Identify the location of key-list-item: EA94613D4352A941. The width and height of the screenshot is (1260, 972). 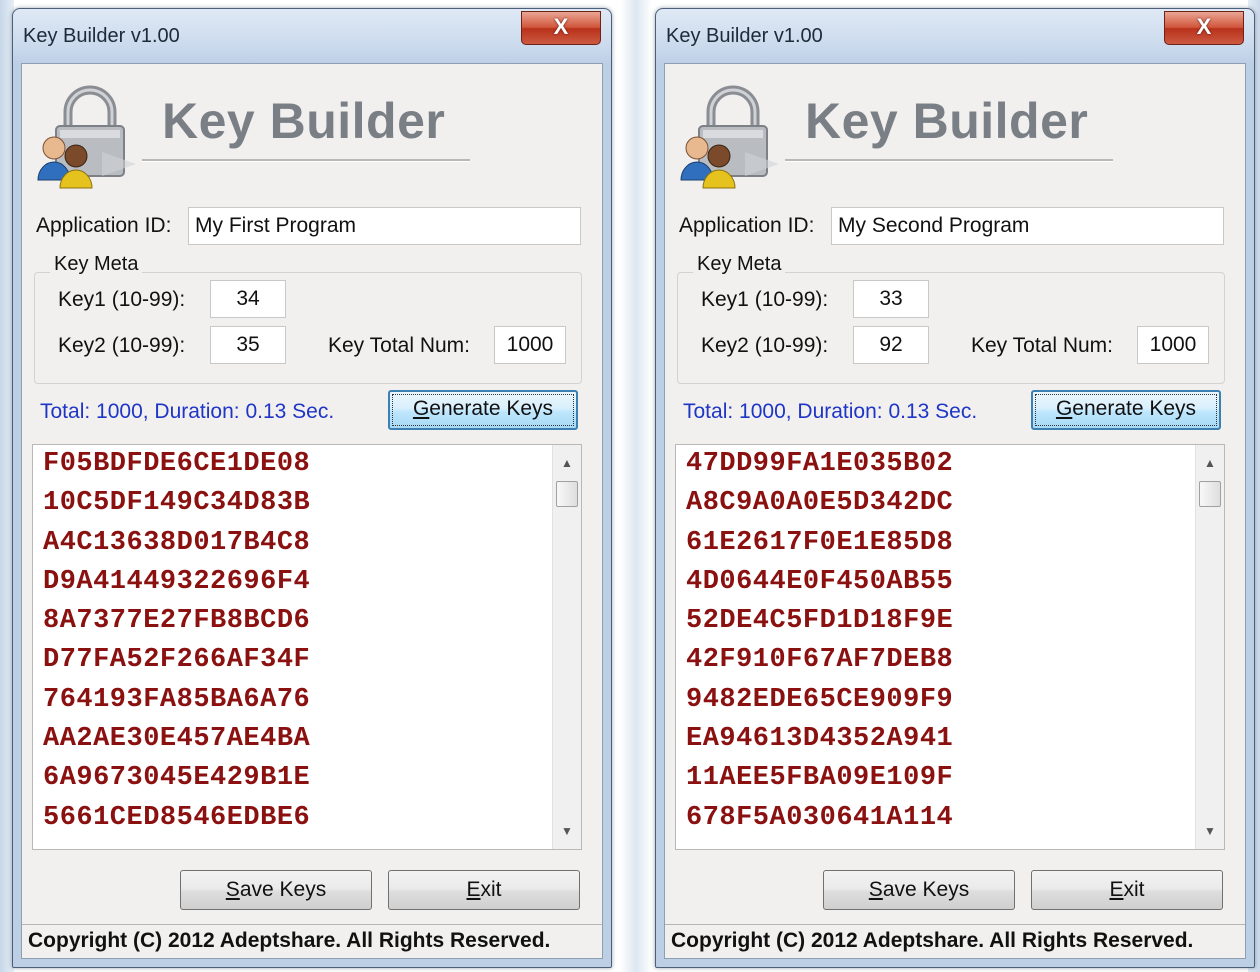
(950, 739).